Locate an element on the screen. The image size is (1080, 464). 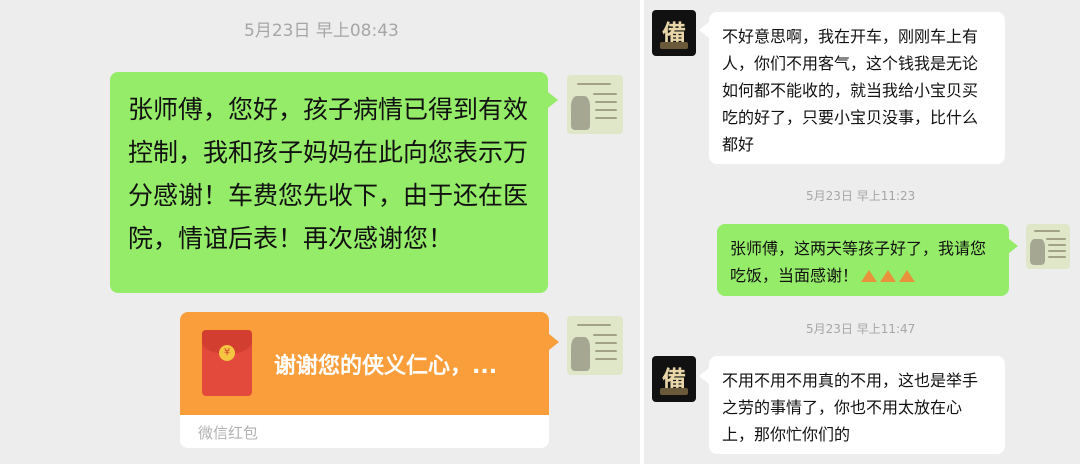
message-bubble-sent: 张师傅，这两天等孩子好了，我请您吃饭，当面感谢！ is located at coordinates (863, 260).